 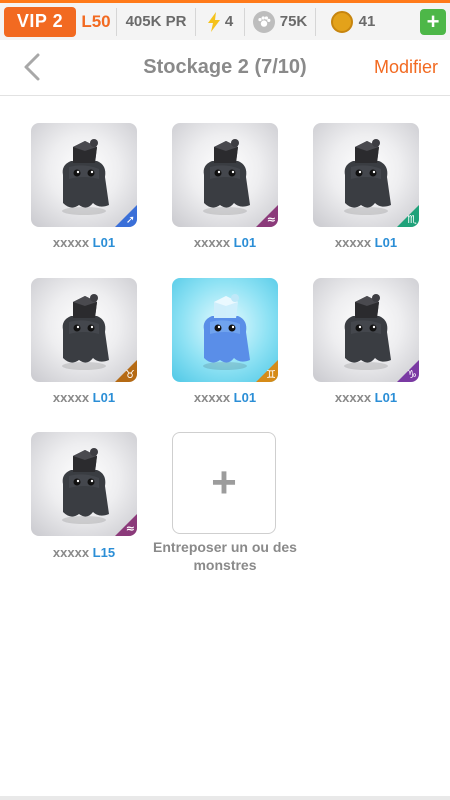 What do you see at coordinates (225, 68) in the screenshot?
I see `page-header: Stockage 2 (7/10) Modifier` at bounding box center [225, 68].